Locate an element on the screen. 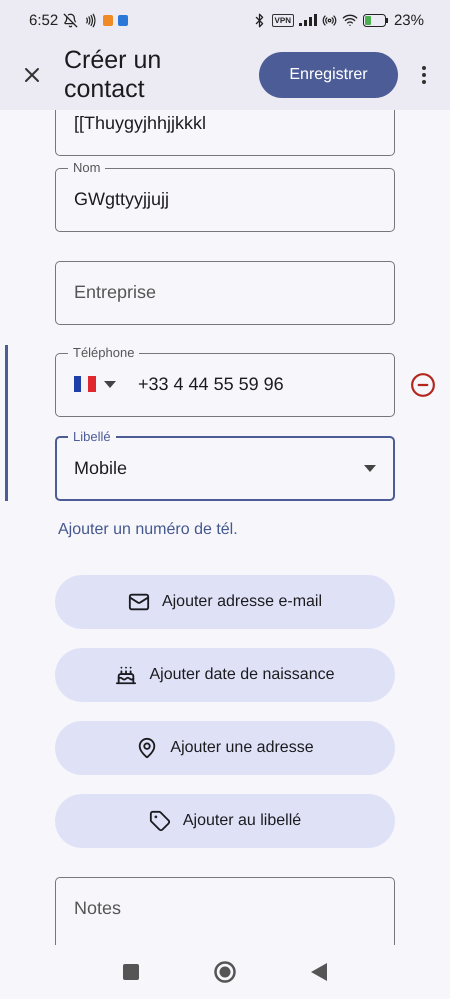 The height and width of the screenshot is (999, 450). field-placeholder: Notes is located at coordinates (98, 908).